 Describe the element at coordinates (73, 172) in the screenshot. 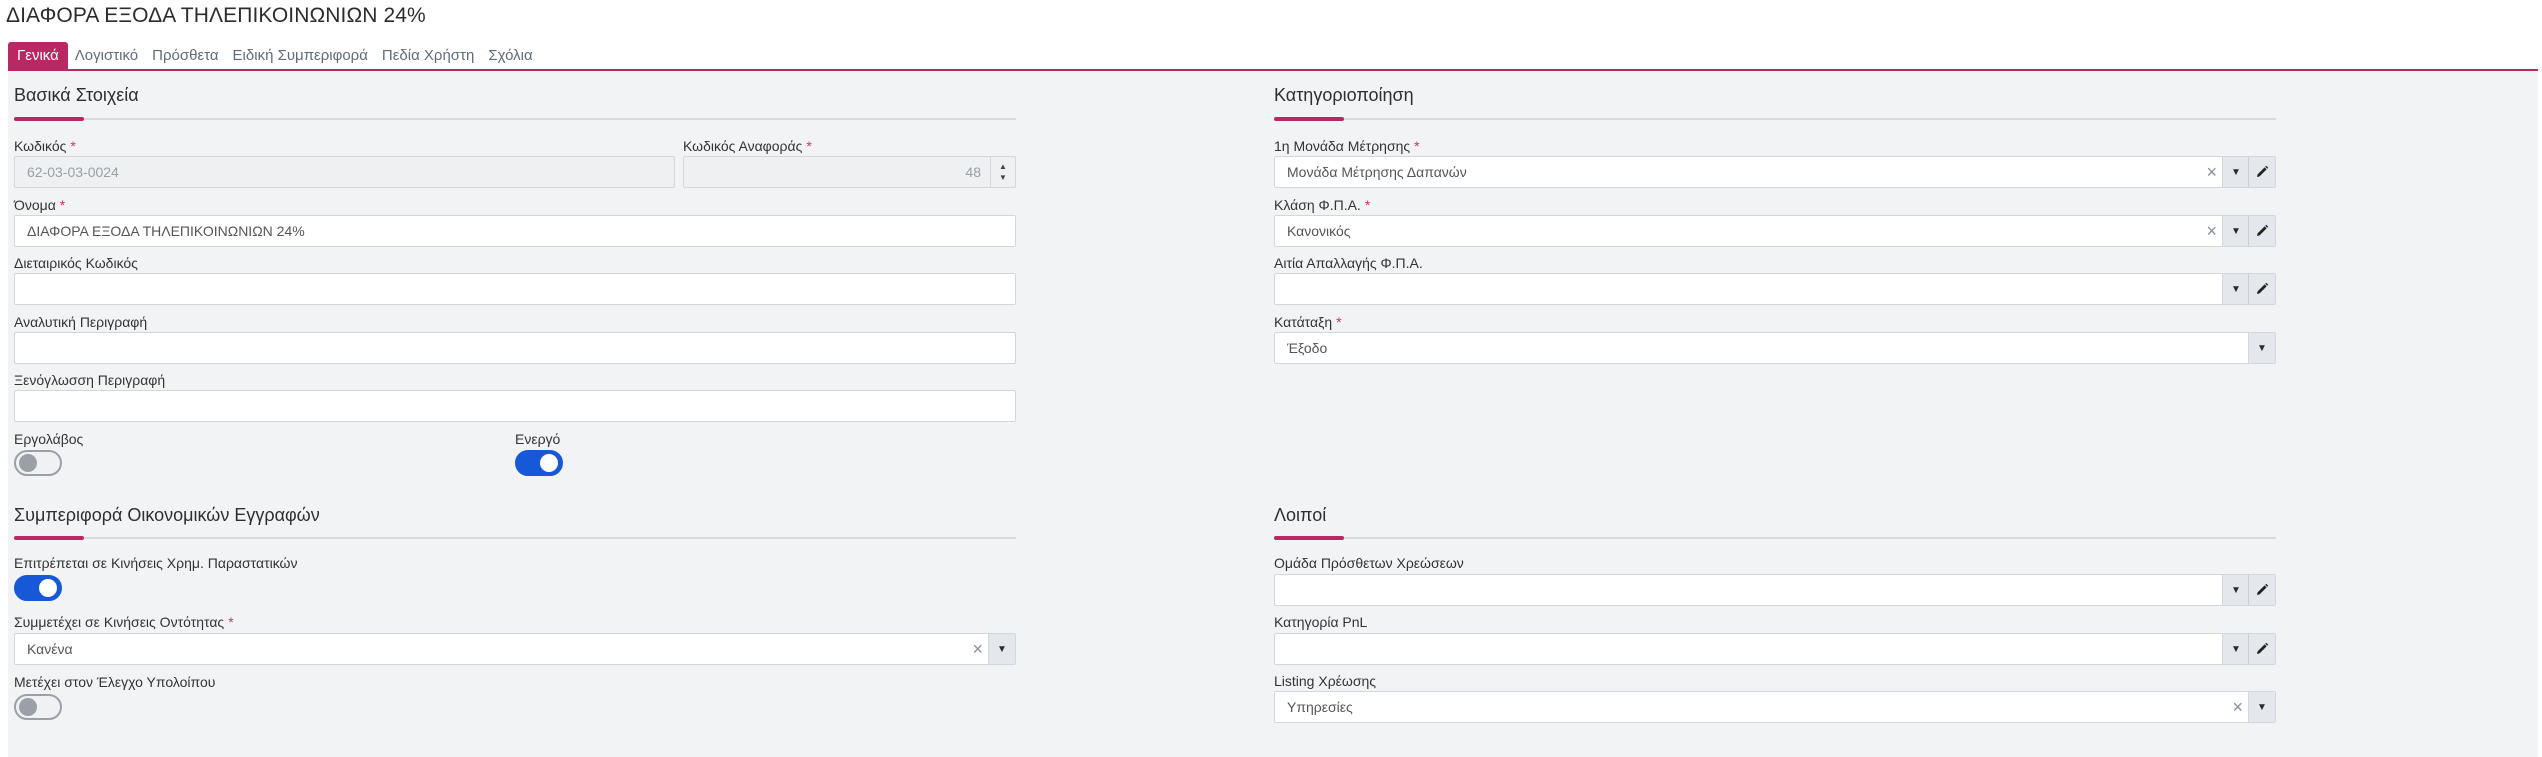

I see `code-value: 62-03-03-0024` at that location.